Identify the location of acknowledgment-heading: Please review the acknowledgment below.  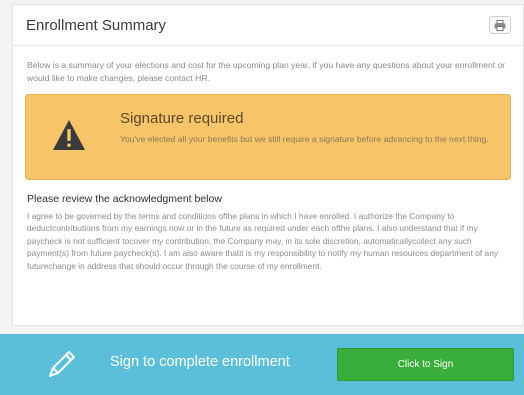
(124, 199).